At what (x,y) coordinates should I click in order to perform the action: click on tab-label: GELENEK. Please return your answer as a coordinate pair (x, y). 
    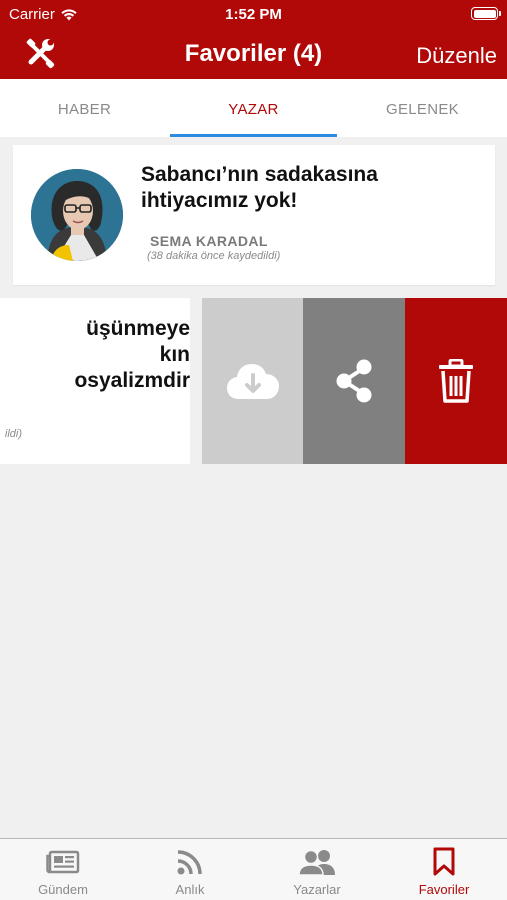
    Looking at the image, I should click on (422, 109).